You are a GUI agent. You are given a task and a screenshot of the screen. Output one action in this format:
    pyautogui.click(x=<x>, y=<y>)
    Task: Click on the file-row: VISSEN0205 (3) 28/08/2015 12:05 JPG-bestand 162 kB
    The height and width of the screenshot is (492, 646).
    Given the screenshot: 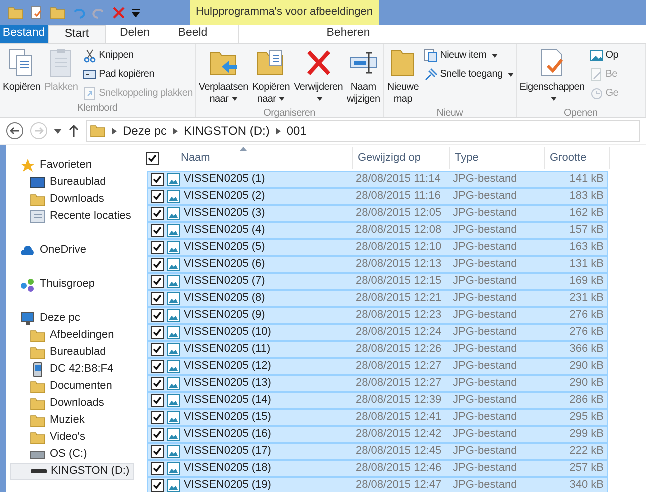 What is the action you would take?
    pyautogui.click(x=377, y=213)
    